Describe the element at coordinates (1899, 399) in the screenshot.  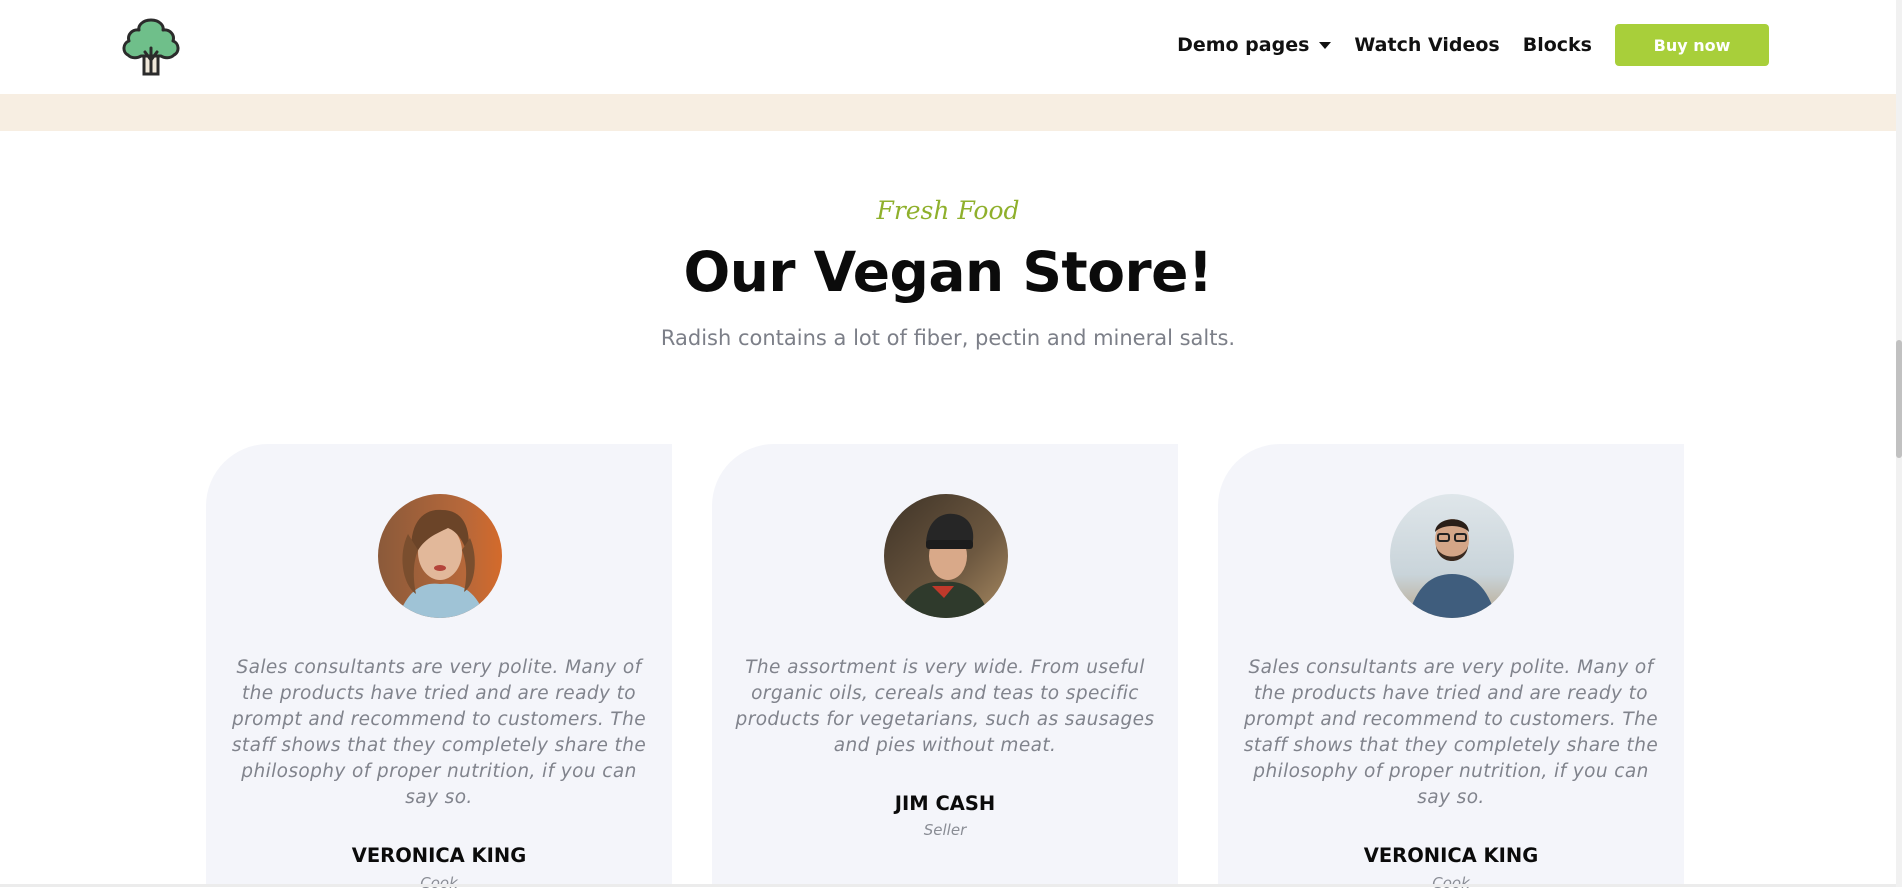
I see `scrollbar-thumb` at that location.